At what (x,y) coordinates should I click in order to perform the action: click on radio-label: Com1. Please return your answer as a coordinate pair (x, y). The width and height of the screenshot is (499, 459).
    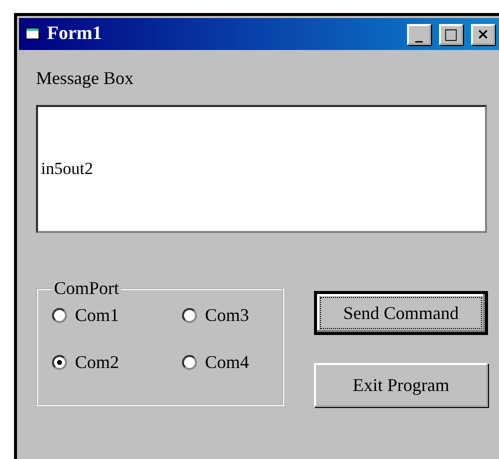
    Looking at the image, I should click on (97, 315).